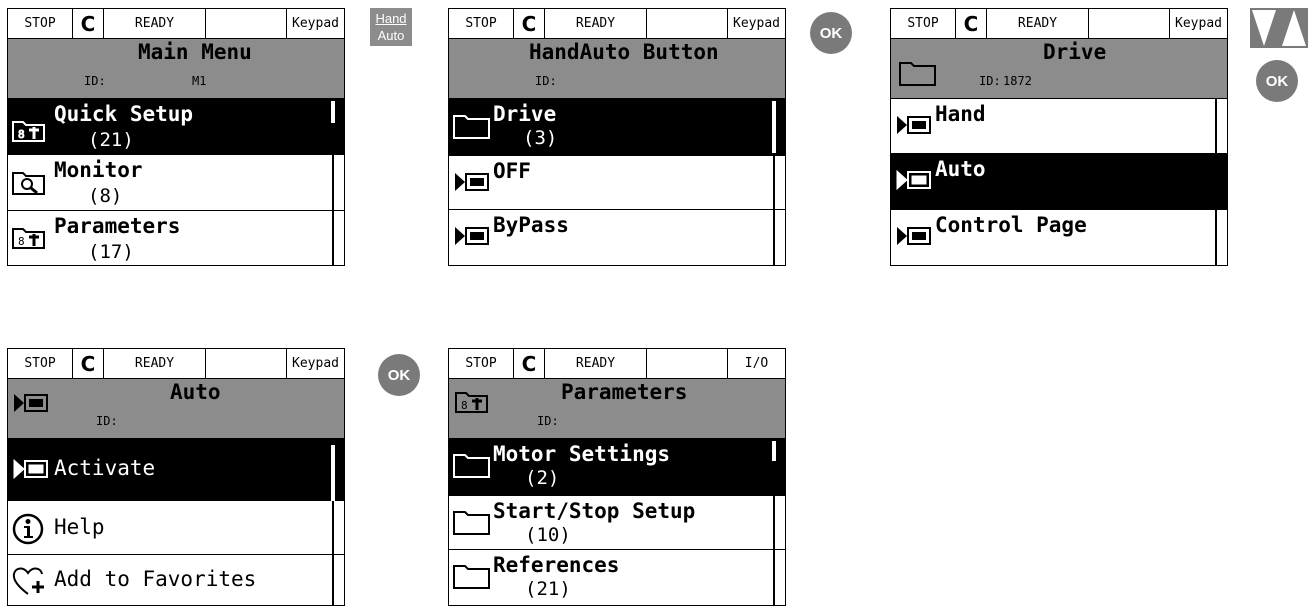  What do you see at coordinates (111, 252) in the screenshot?
I see `menu-item-count: (17)` at bounding box center [111, 252].